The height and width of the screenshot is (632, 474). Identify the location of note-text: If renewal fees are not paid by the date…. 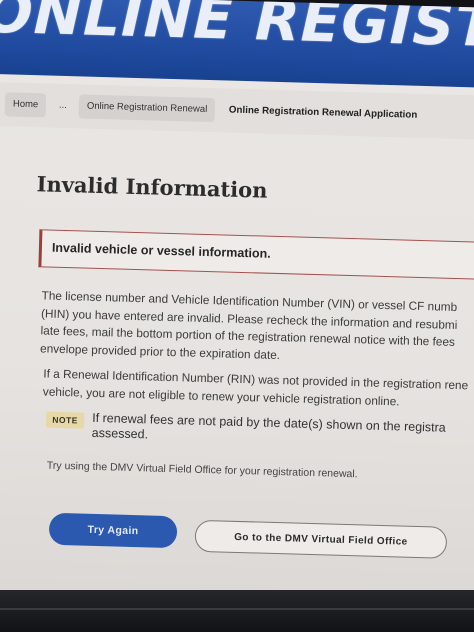
(283, 431).